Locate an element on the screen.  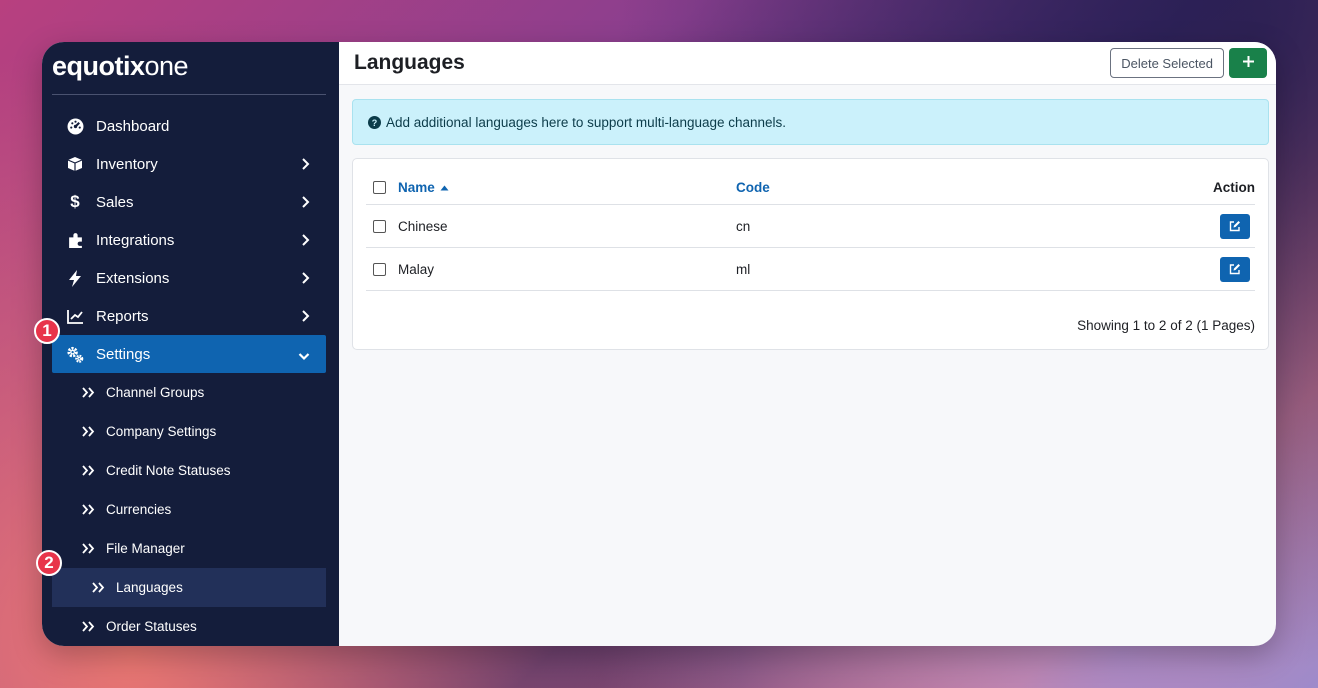
table-row: Chinese cn is located at coordinates (810, 226).